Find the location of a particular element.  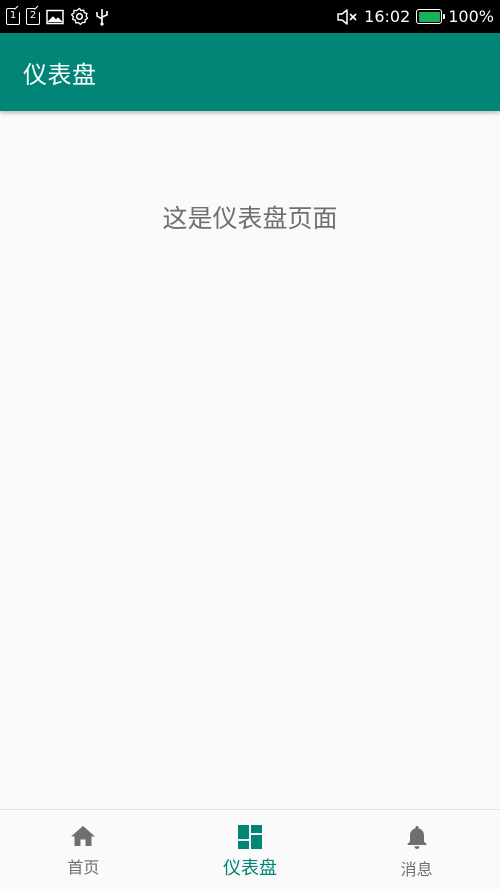

battery-percent: 100% is located at coordinates (471, 16).